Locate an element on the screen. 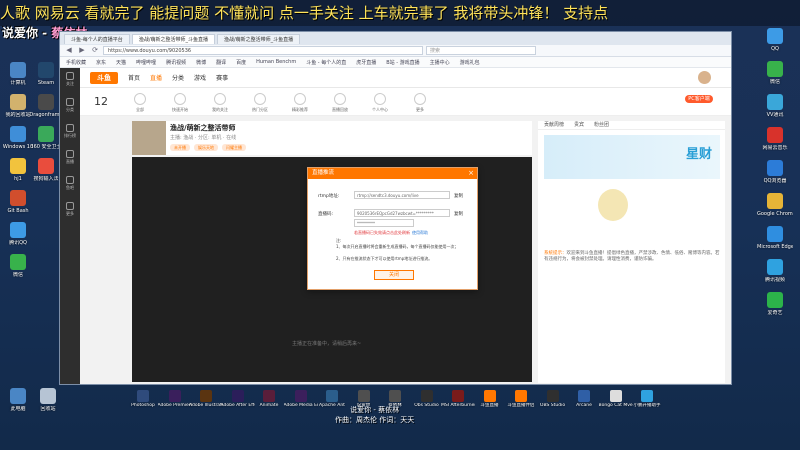 The height and width of the screenshot is (450, 800). rp-tab-vip: 贵宾 is located at coordinates (579, 125).